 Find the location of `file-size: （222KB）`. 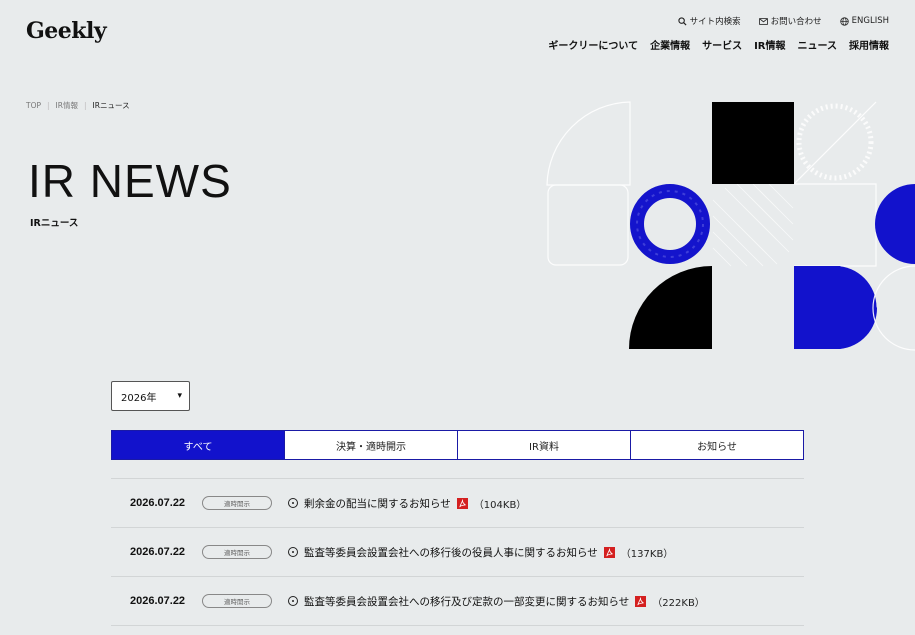

file-size: （222KB） is located at coordinates (678, 603).